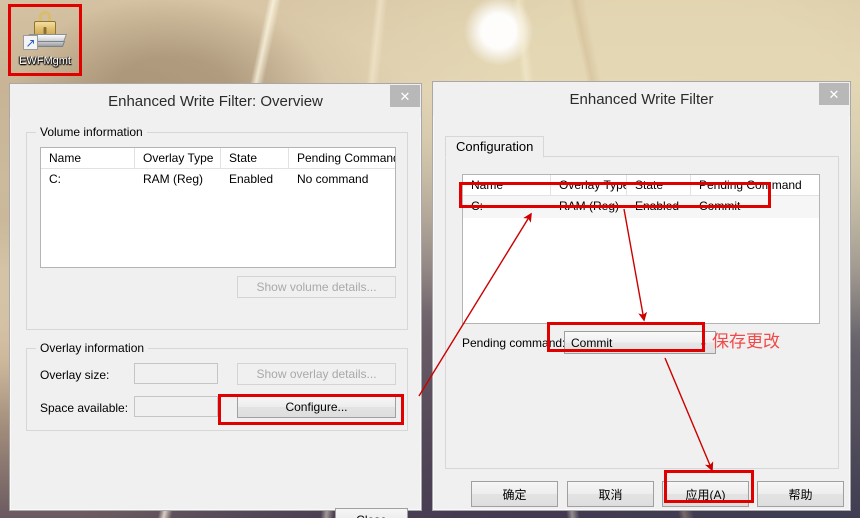  Describe the element at coordinates (75, 375) in the screenshot. I see `overlay-size-label: Overlay size:` at that location.